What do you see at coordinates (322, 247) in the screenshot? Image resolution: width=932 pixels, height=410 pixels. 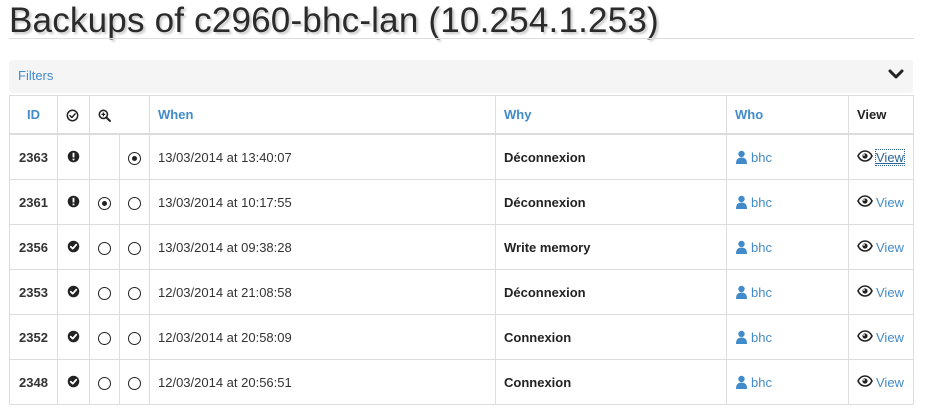 I see `backup-date: 13/03/2014 at 09:38:28` at bounding box center [322, 247].